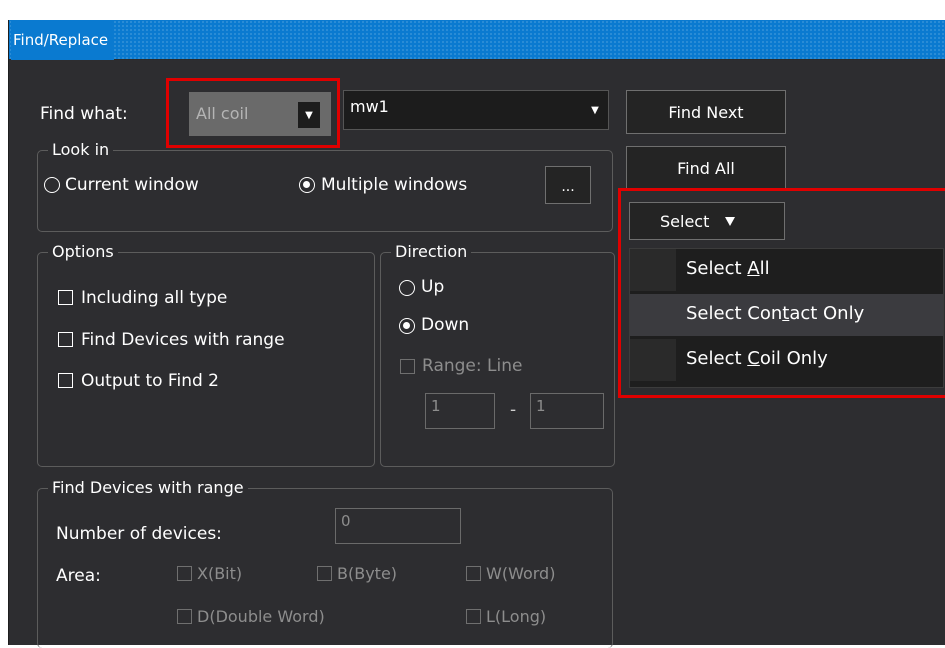 The width and height of the screenshot is (945, 648). I want to click on direction-legend: Direction, so click(431, 251).